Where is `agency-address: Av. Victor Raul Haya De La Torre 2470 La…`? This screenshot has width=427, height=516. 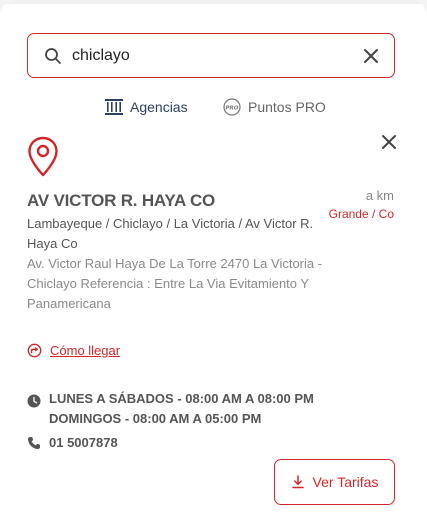
agency-address: Av. Victor Raul Haya De La Torre 2470 La… is located at coordinates (175, 283).